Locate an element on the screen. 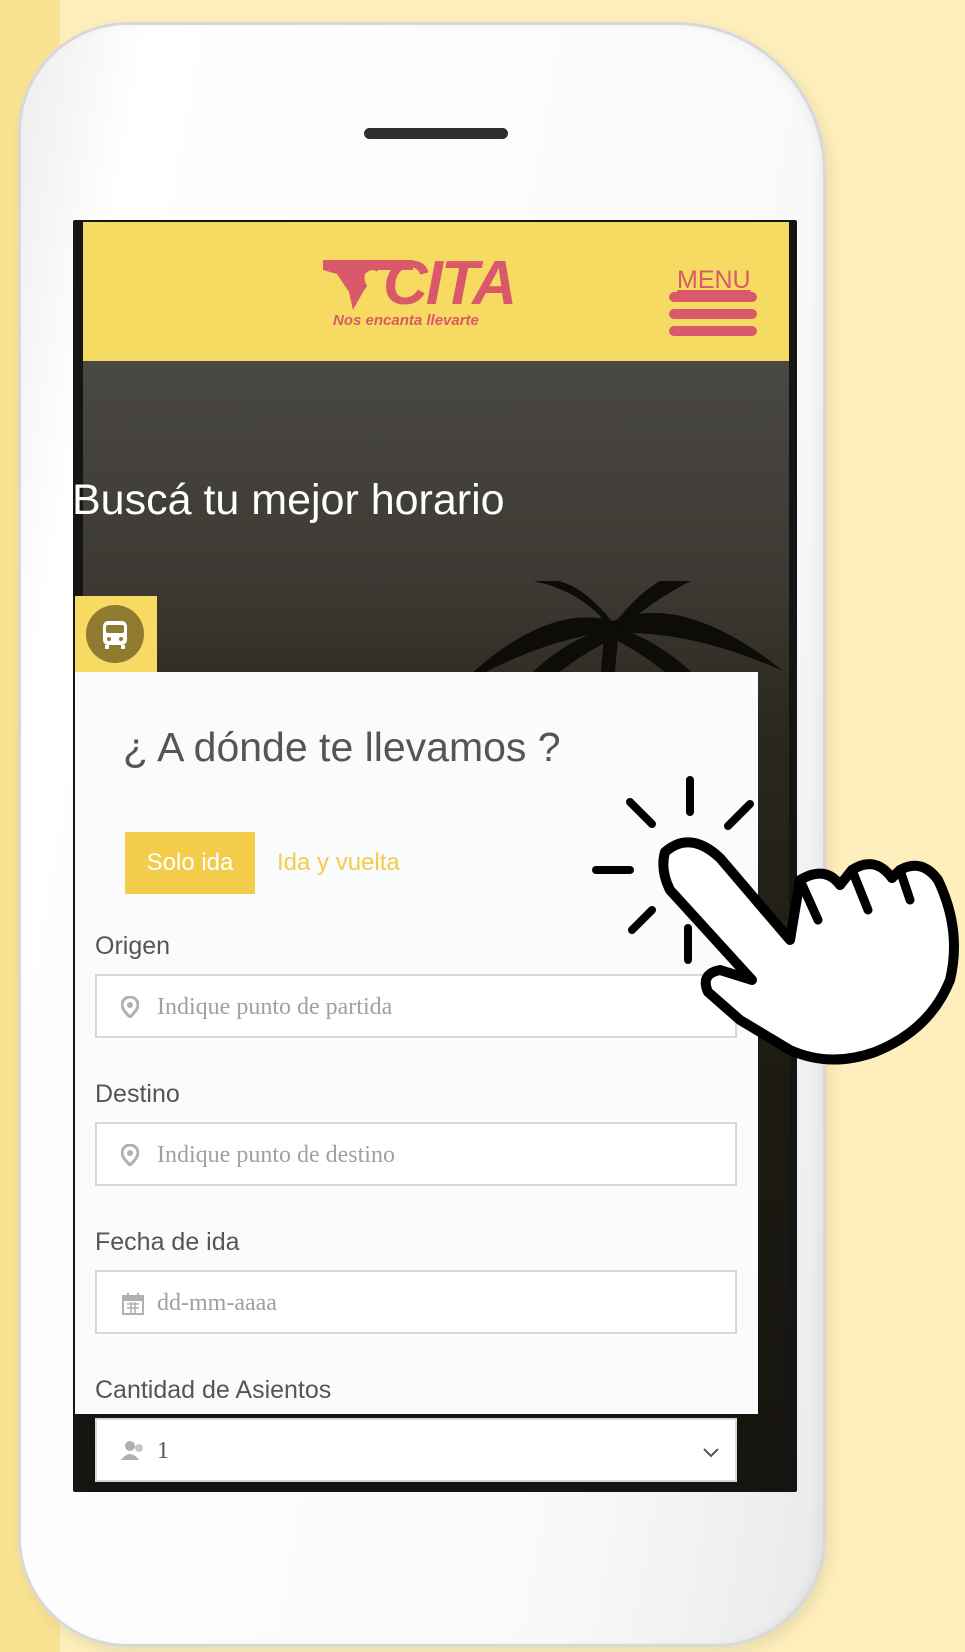 This screenshot has width=965, height=1652. cita-logo: CITA Nos encanta llevarte is located at coordinates (443, 289).